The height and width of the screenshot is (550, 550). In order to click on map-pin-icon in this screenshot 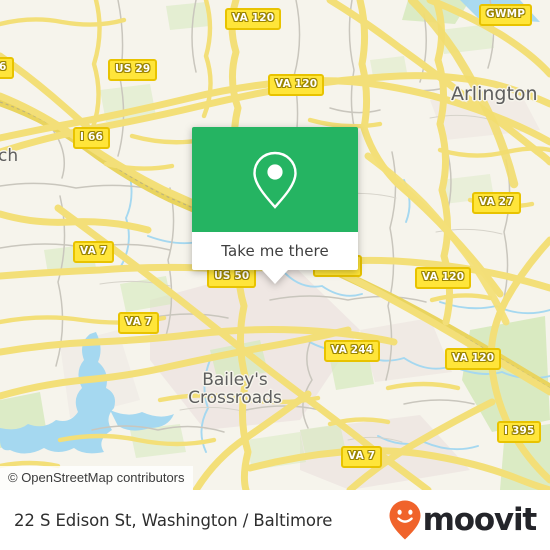, I will do `click(275, 180)`.